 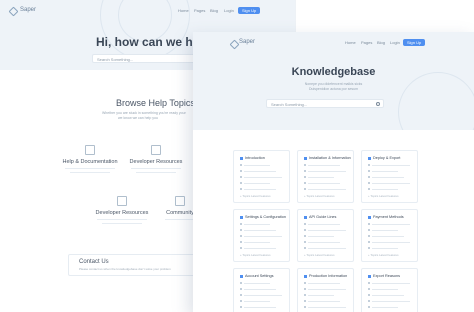 I want to click on category-card: Export Reasons+ Topics Latest Features, so click(x=389, y=290).